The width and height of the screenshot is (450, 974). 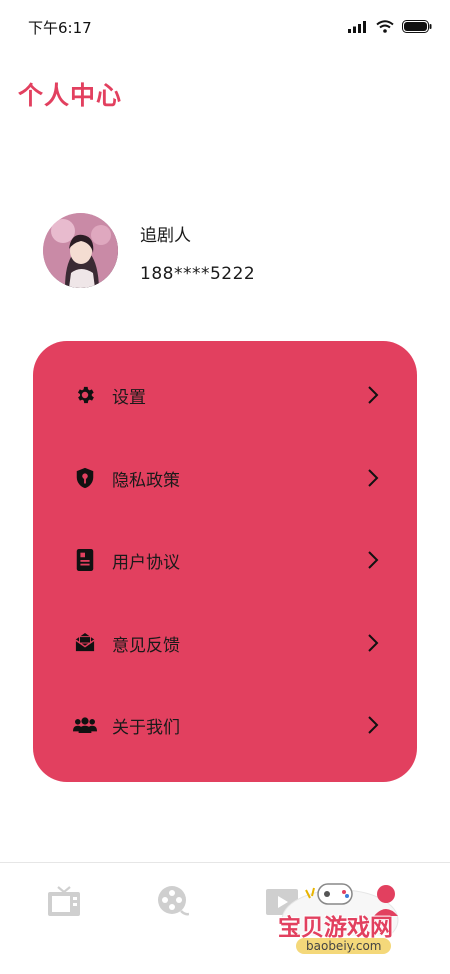 I want to click on shield-lock-icon, so click(x=85, y=478).